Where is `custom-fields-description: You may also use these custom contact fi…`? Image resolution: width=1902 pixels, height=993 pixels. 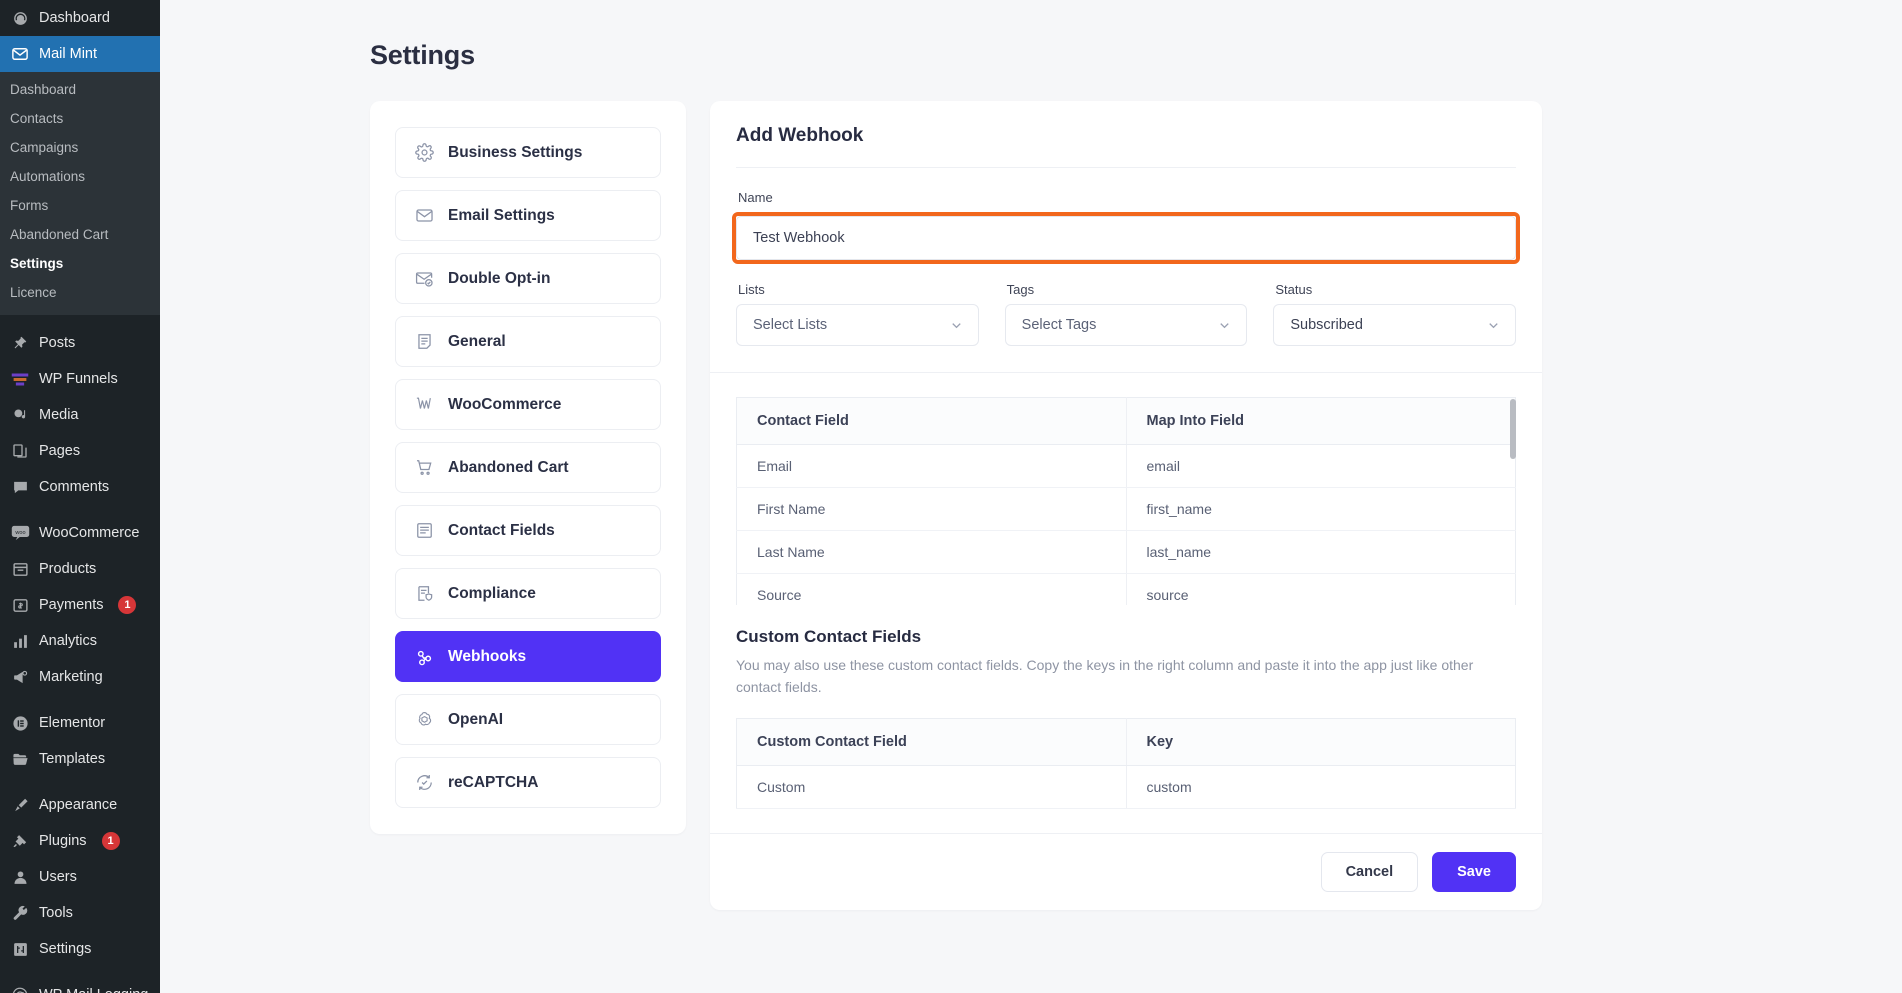
custom-fields-description: You may also use these custom contact fi… is located at coordinates (1105, 676).